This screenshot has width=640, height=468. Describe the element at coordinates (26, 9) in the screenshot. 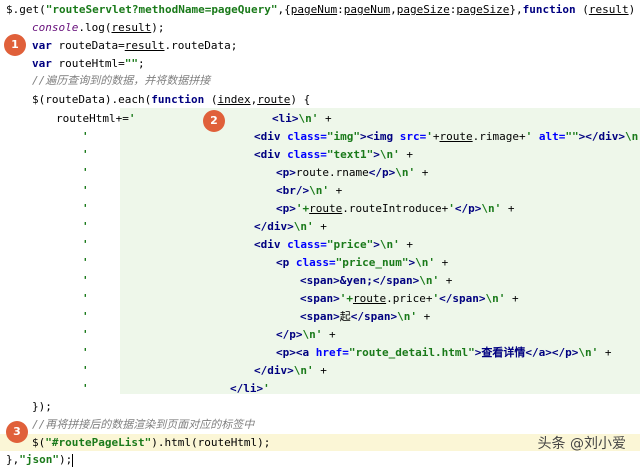

I see `token: $.get(` at that location.